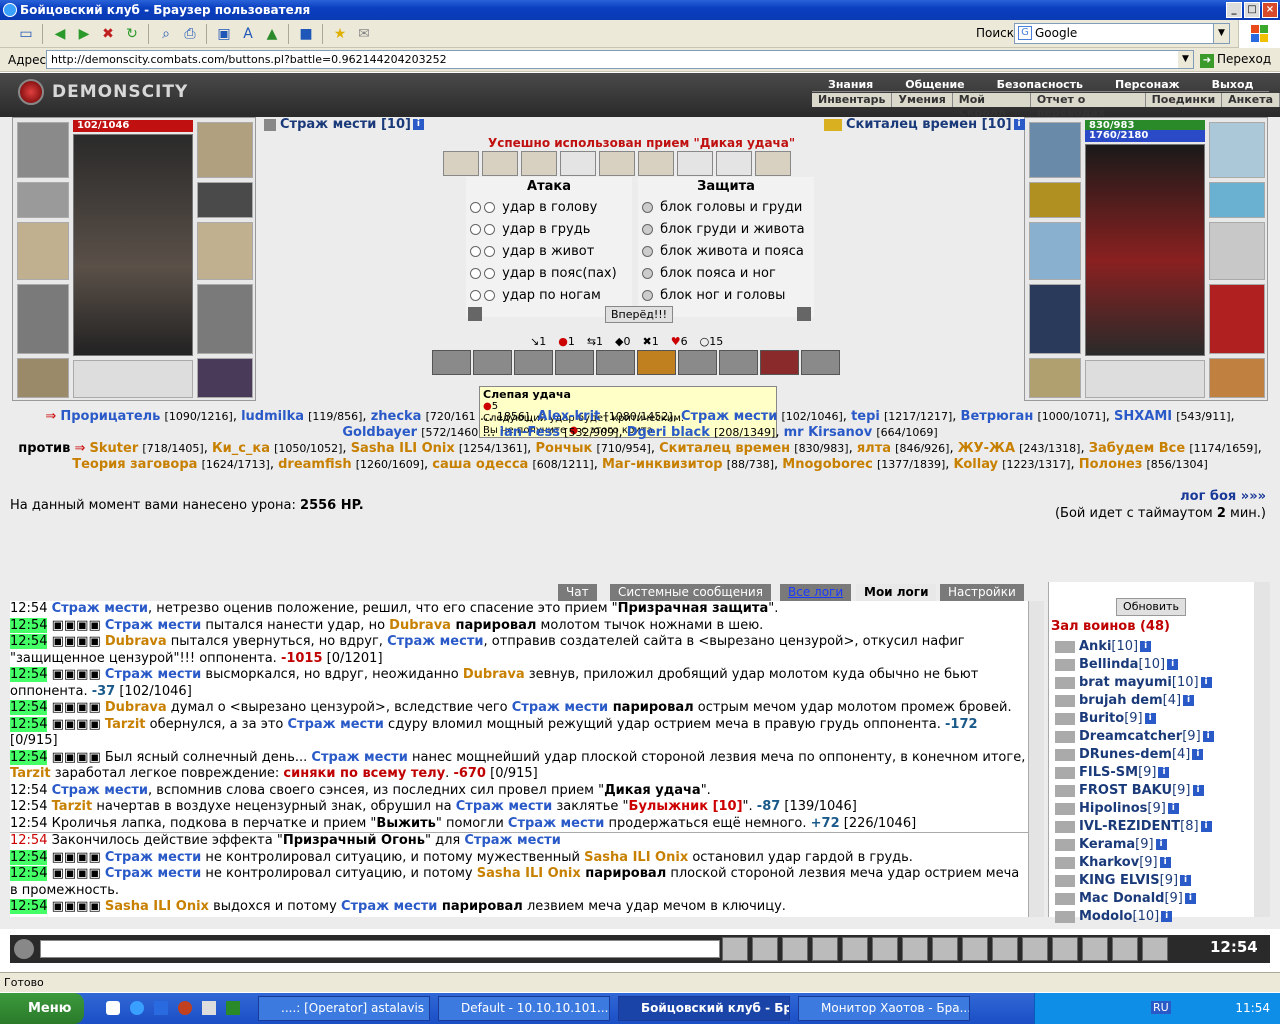 The width and height of the screenshot is (1280, 1024). Describe the element at coordinates (84, 34) in the screenshot. I see `forward-icon: ▶` at that location.